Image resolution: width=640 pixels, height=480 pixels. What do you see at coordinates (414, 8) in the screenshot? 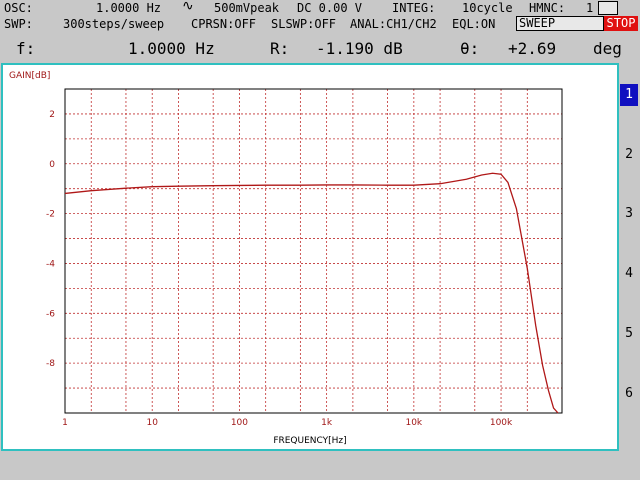
I see `integ-label: INTEG:` at bounding box center [414, 8].